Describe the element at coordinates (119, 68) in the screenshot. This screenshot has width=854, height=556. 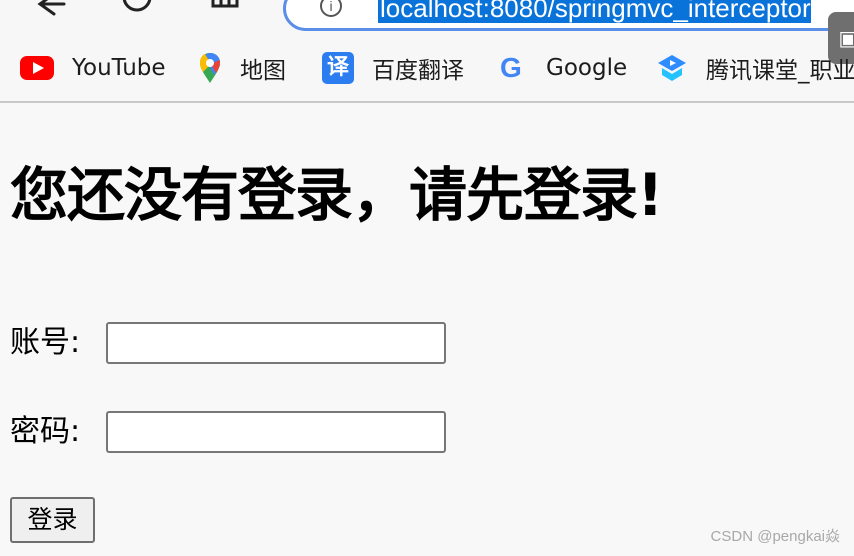
I see `bookmark-label: YouTube` at that location.